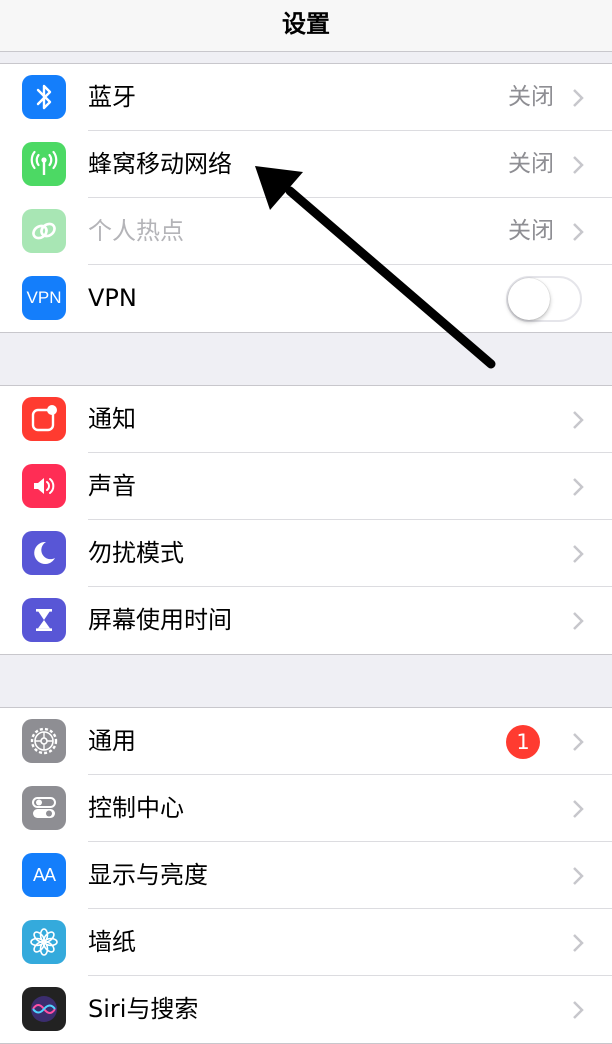 Image resolution: width=612 pixels, height=1044 pixels. Describe the element at coordinates (112, 486) in the screenshot. I see `row-label: 声音` at that location.